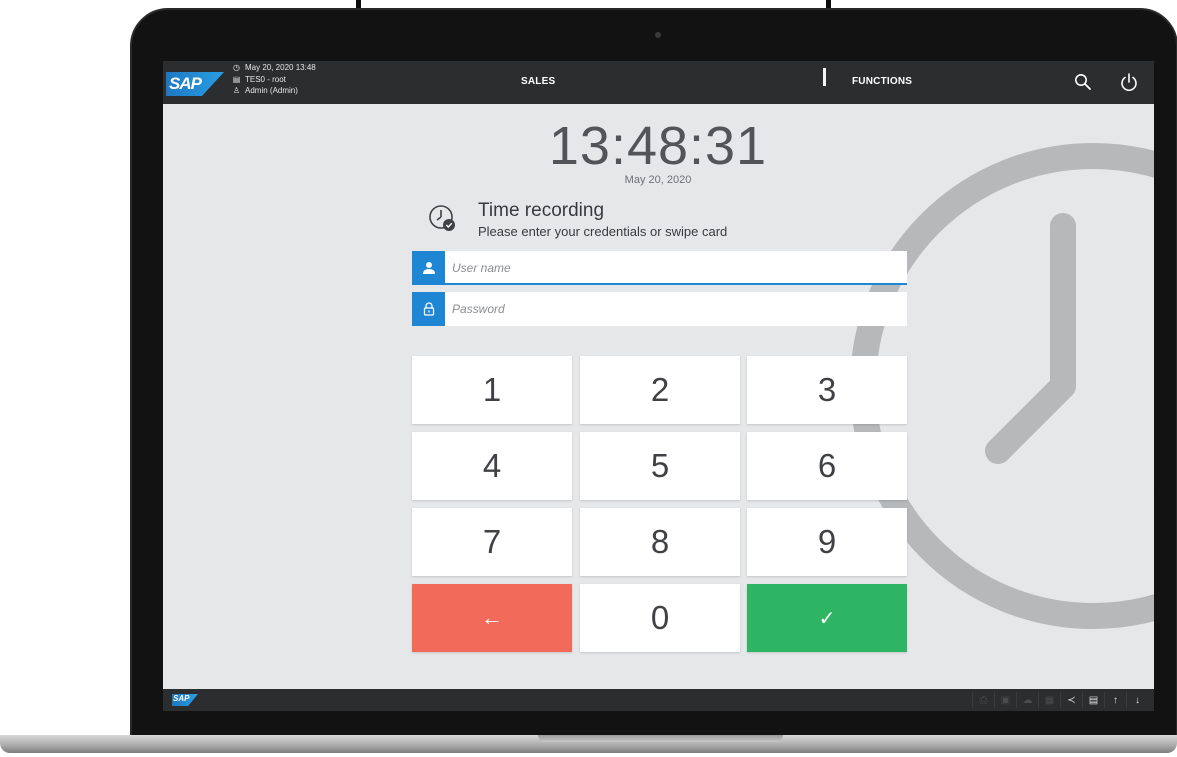 The height and width of the screenshot is (757, 1177). What do you see at coordinates (660, 542) in the screenshot?
I see `key-8: 8` at bounding box center [660, 542].